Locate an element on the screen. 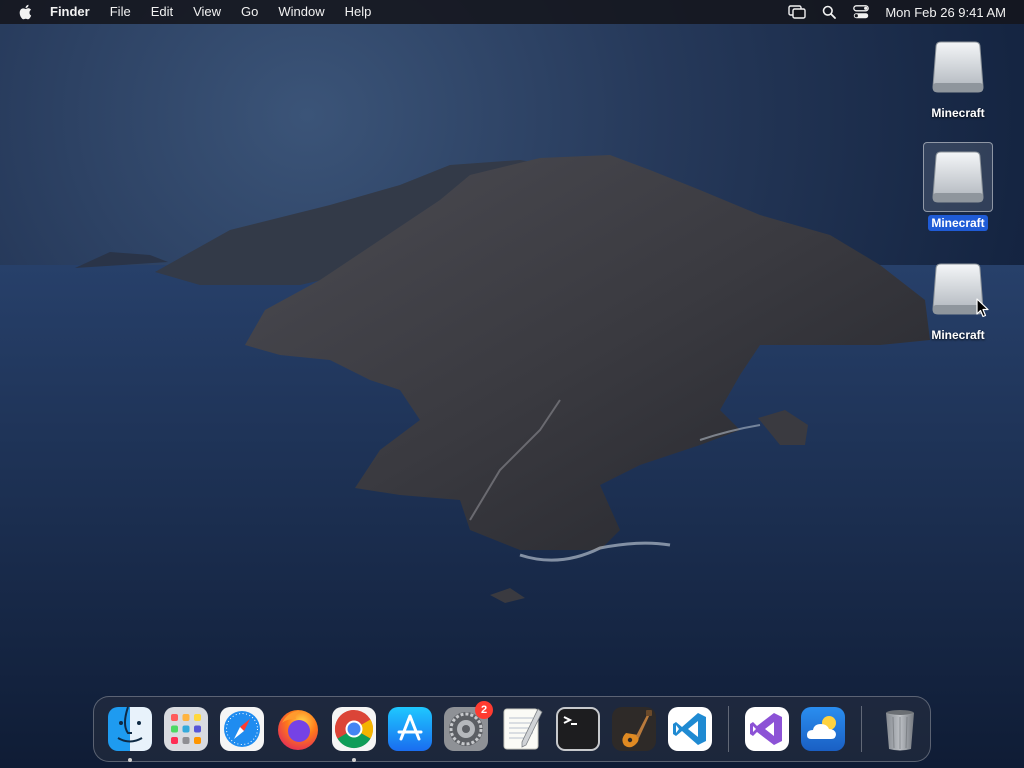 The image size is (1024, 768). trash-icon is located at coordinates (900, 730).